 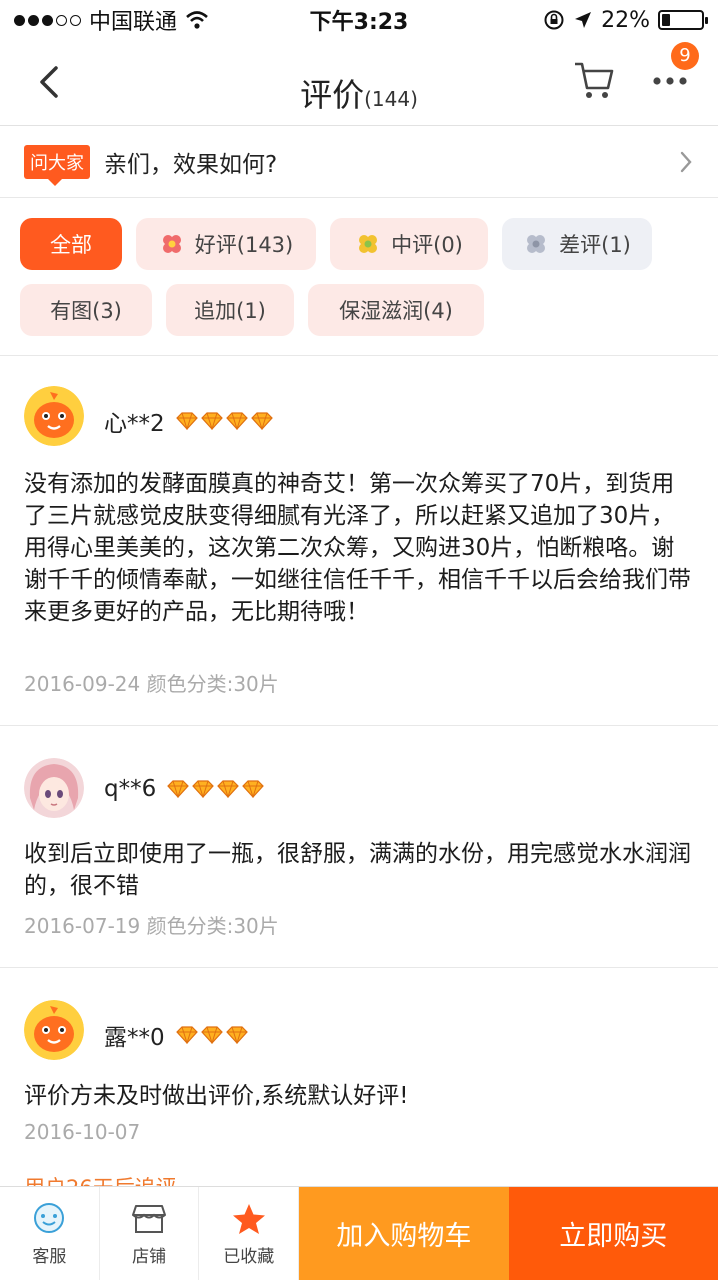 What do you see at coordinates (332, 95) in the screenshot?
I see `page-title-text: 评价` at bounding box center [332, 95].